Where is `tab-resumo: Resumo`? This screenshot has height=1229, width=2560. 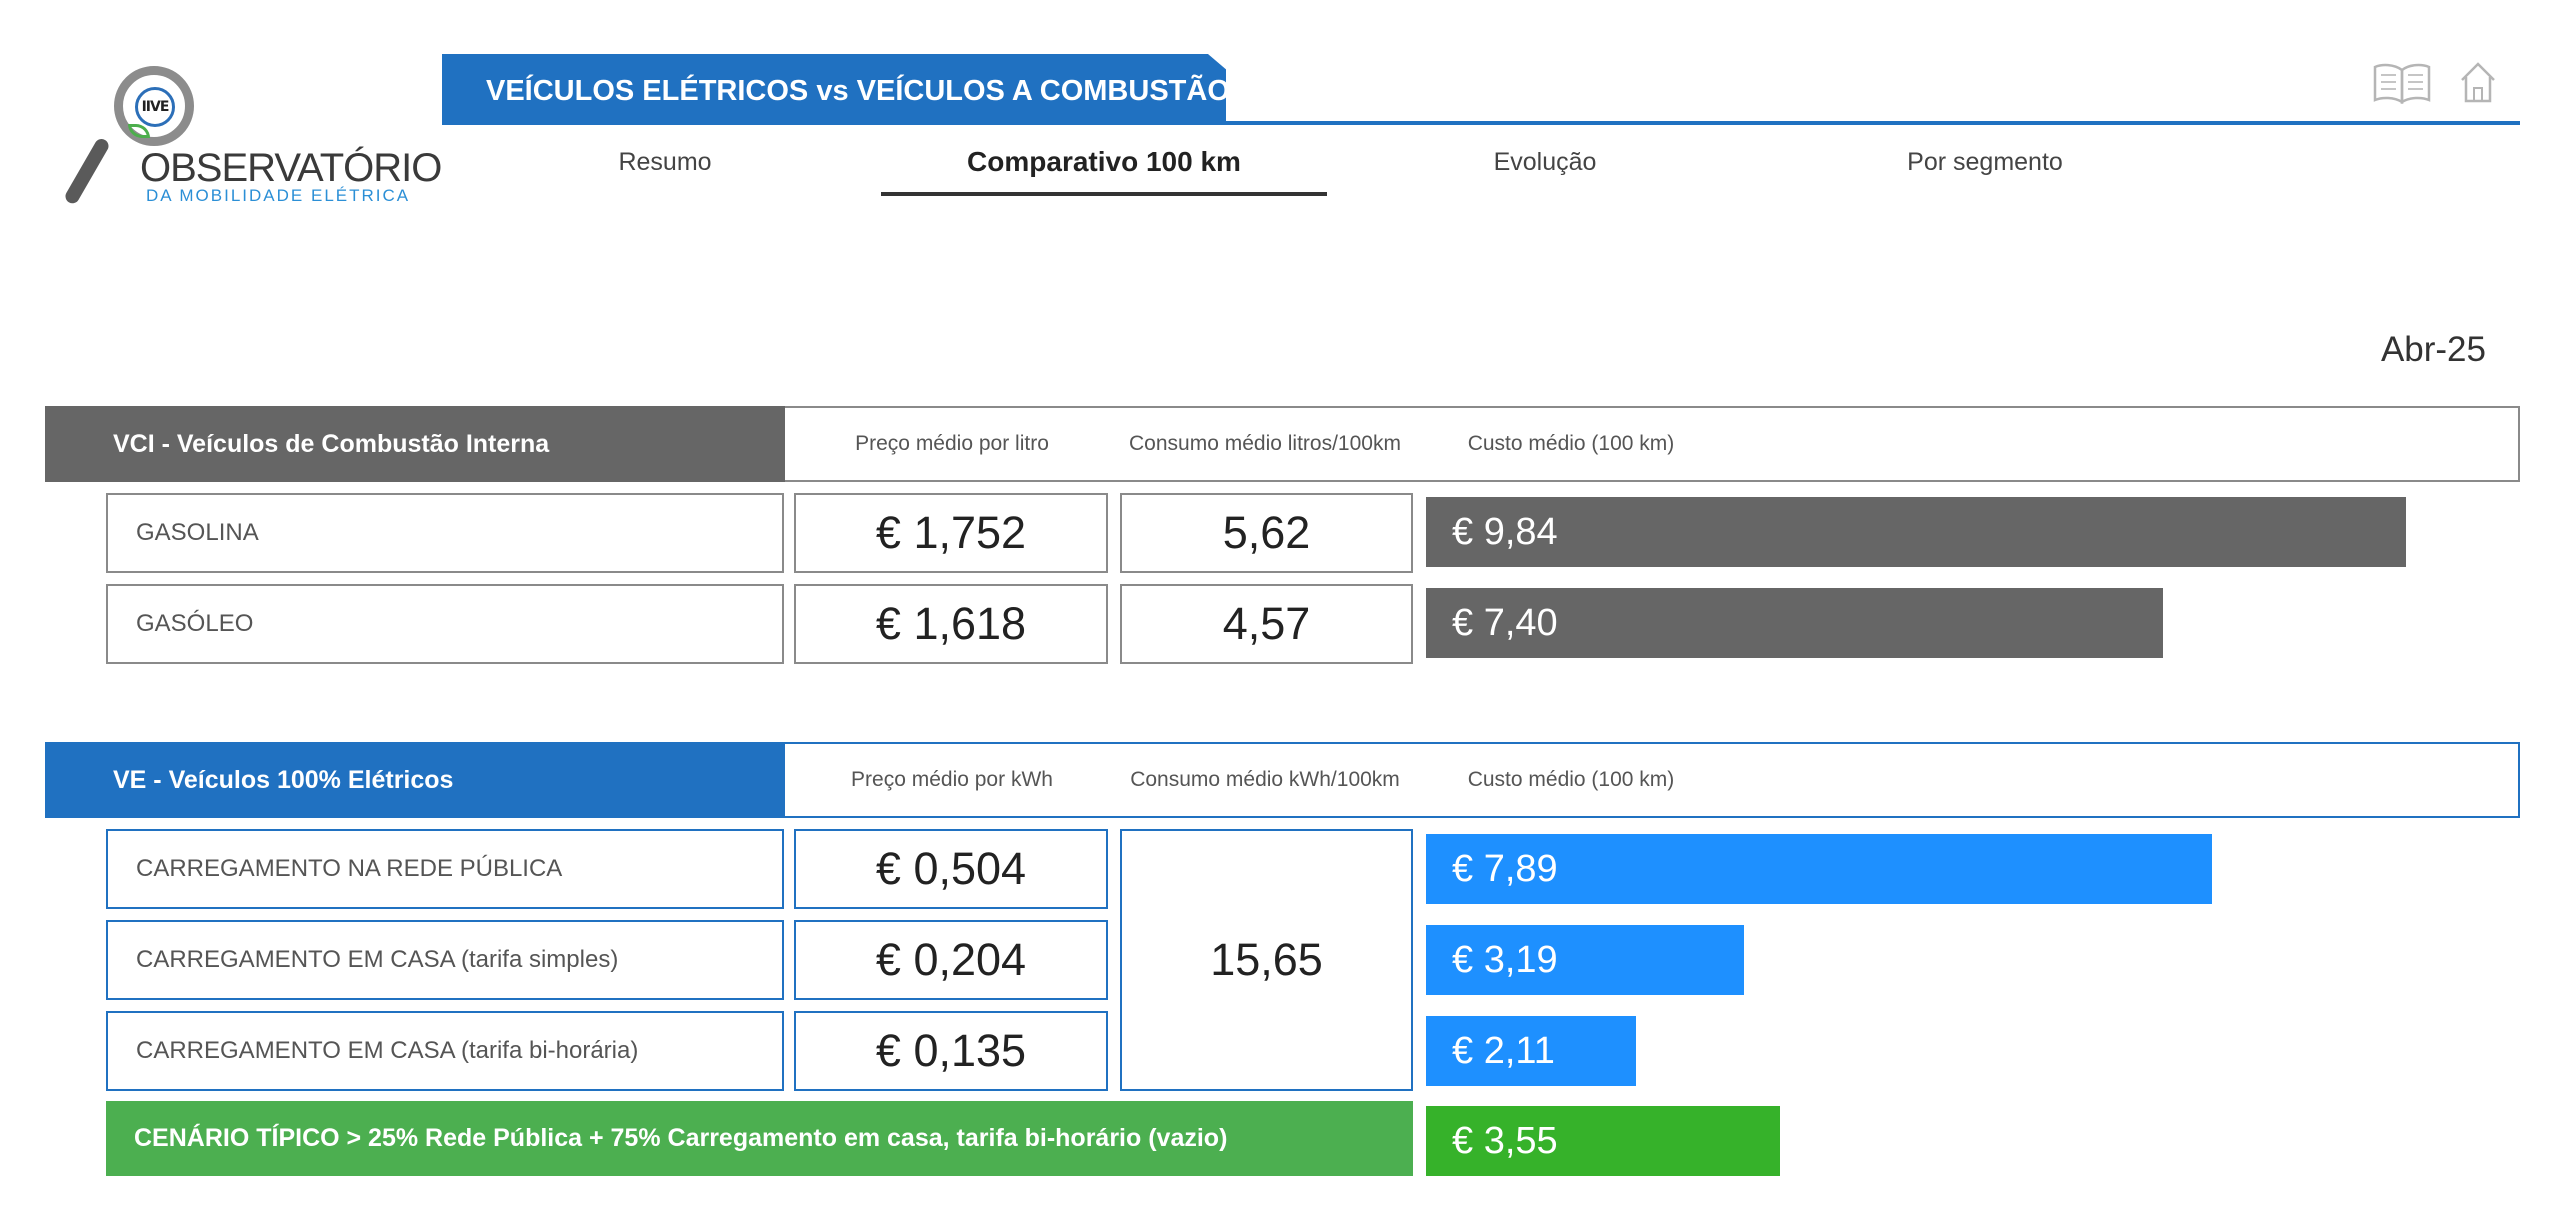
tab-resumo: Resumo is located at coordinates (665, 162).